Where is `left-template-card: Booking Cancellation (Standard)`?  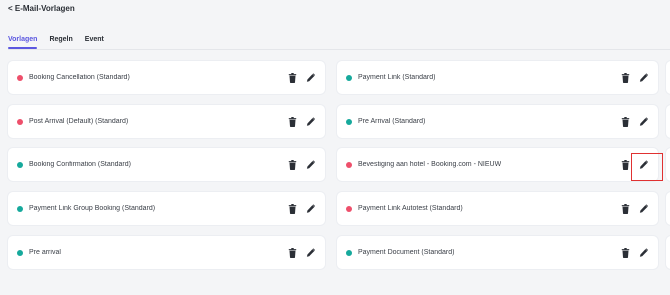
left-template-card: Booking Cancellation (Standard) is located at coordinates (166, 77).